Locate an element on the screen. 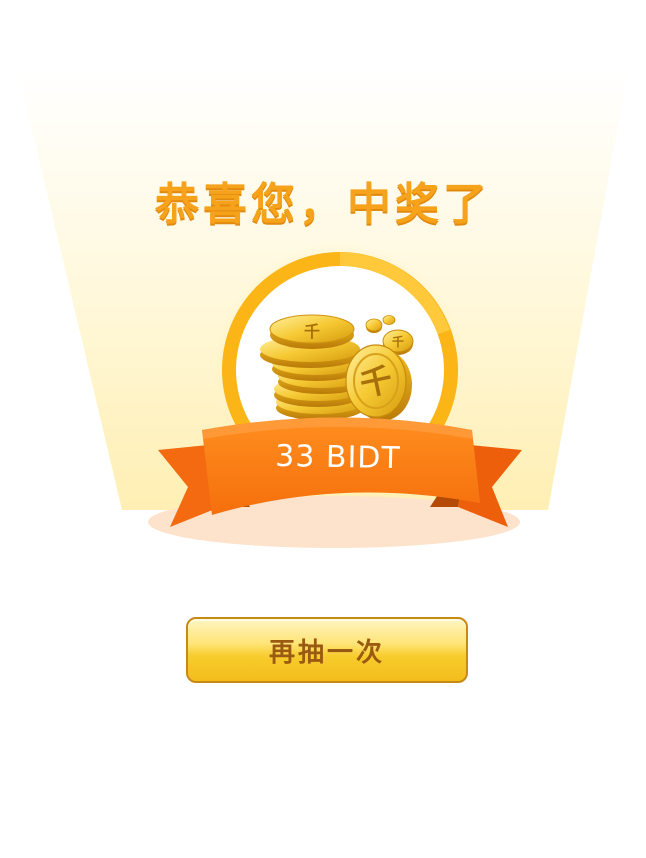 The width and height of the screenshot is (646, 858). prize-amount: 33 BIDT is located at coordinates (338, 457).